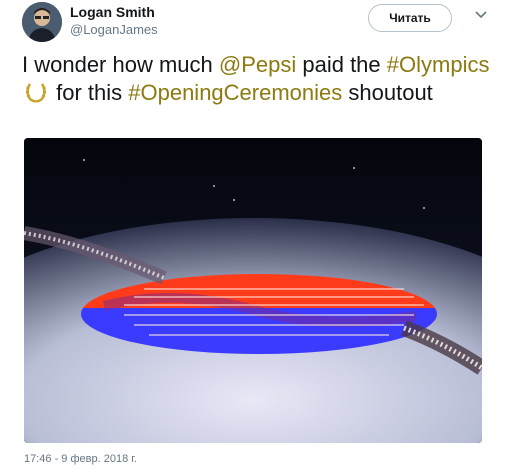 The image size is (510, 476). I want to click on hashtag-link: #Olympics, so click(438, 64).